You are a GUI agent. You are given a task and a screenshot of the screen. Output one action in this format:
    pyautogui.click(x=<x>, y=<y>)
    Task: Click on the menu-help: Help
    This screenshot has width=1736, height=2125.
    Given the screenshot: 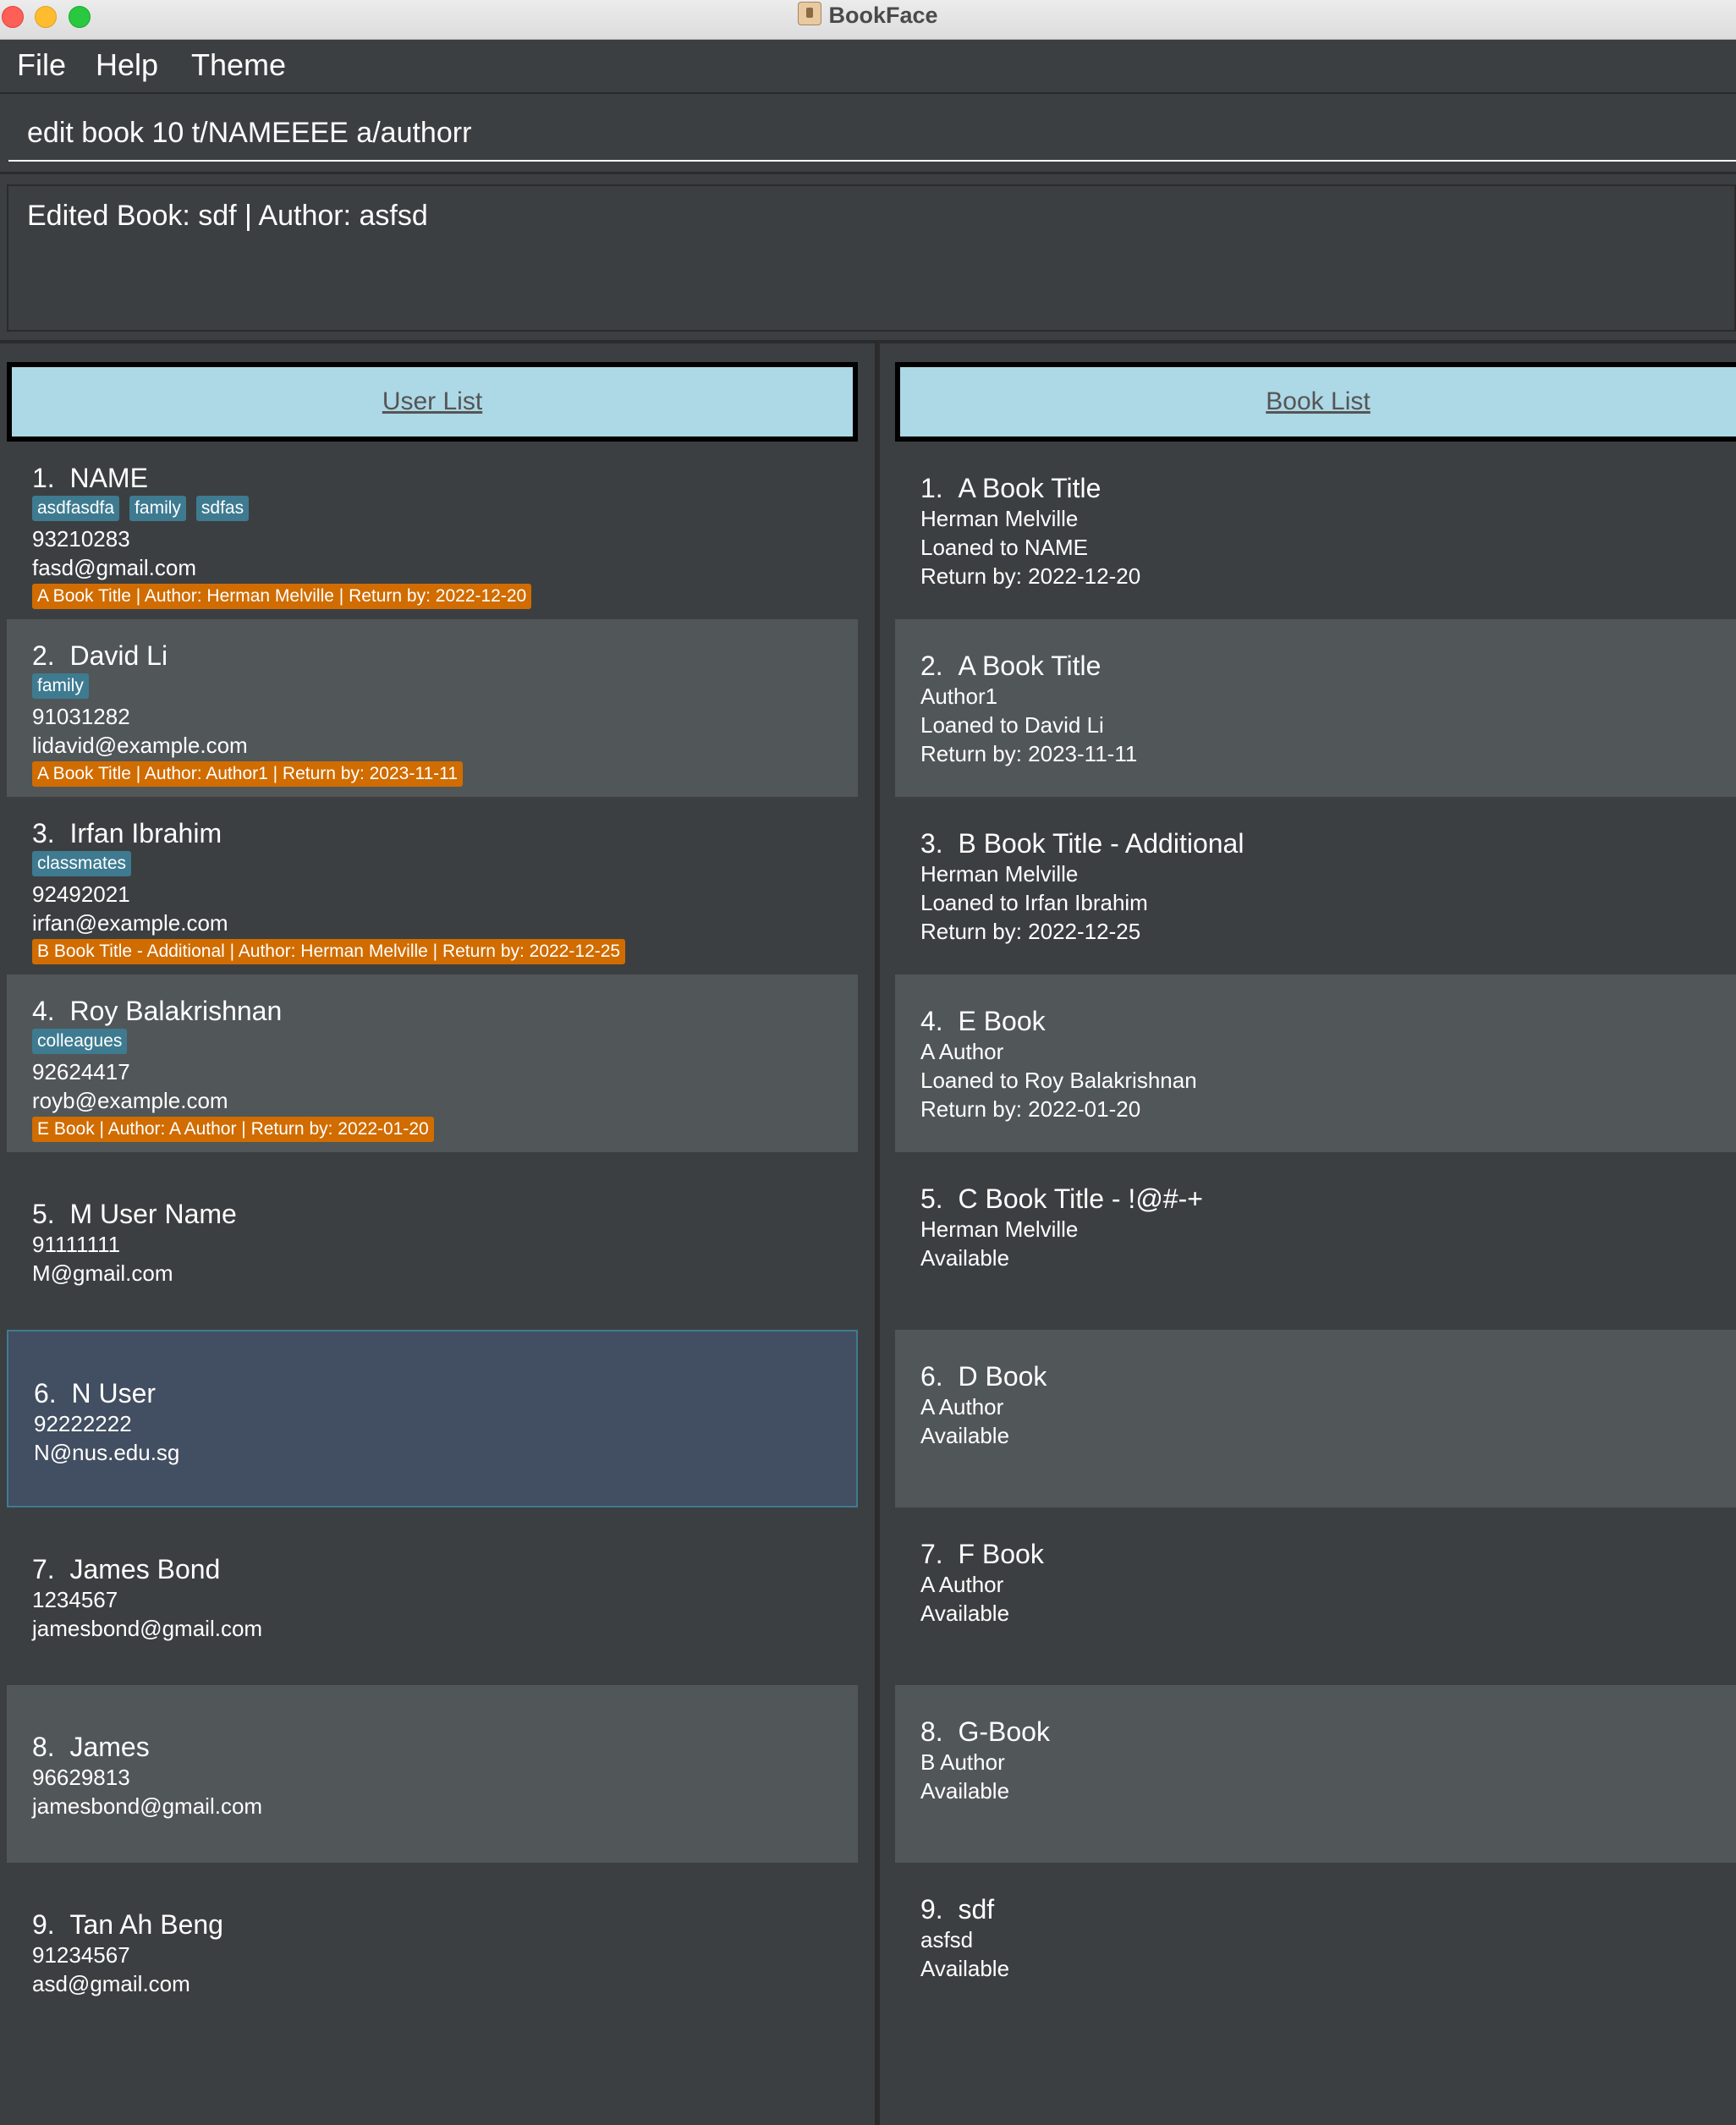 What is the action you would take?
    pyautogui.click(x=127, y=65)
    